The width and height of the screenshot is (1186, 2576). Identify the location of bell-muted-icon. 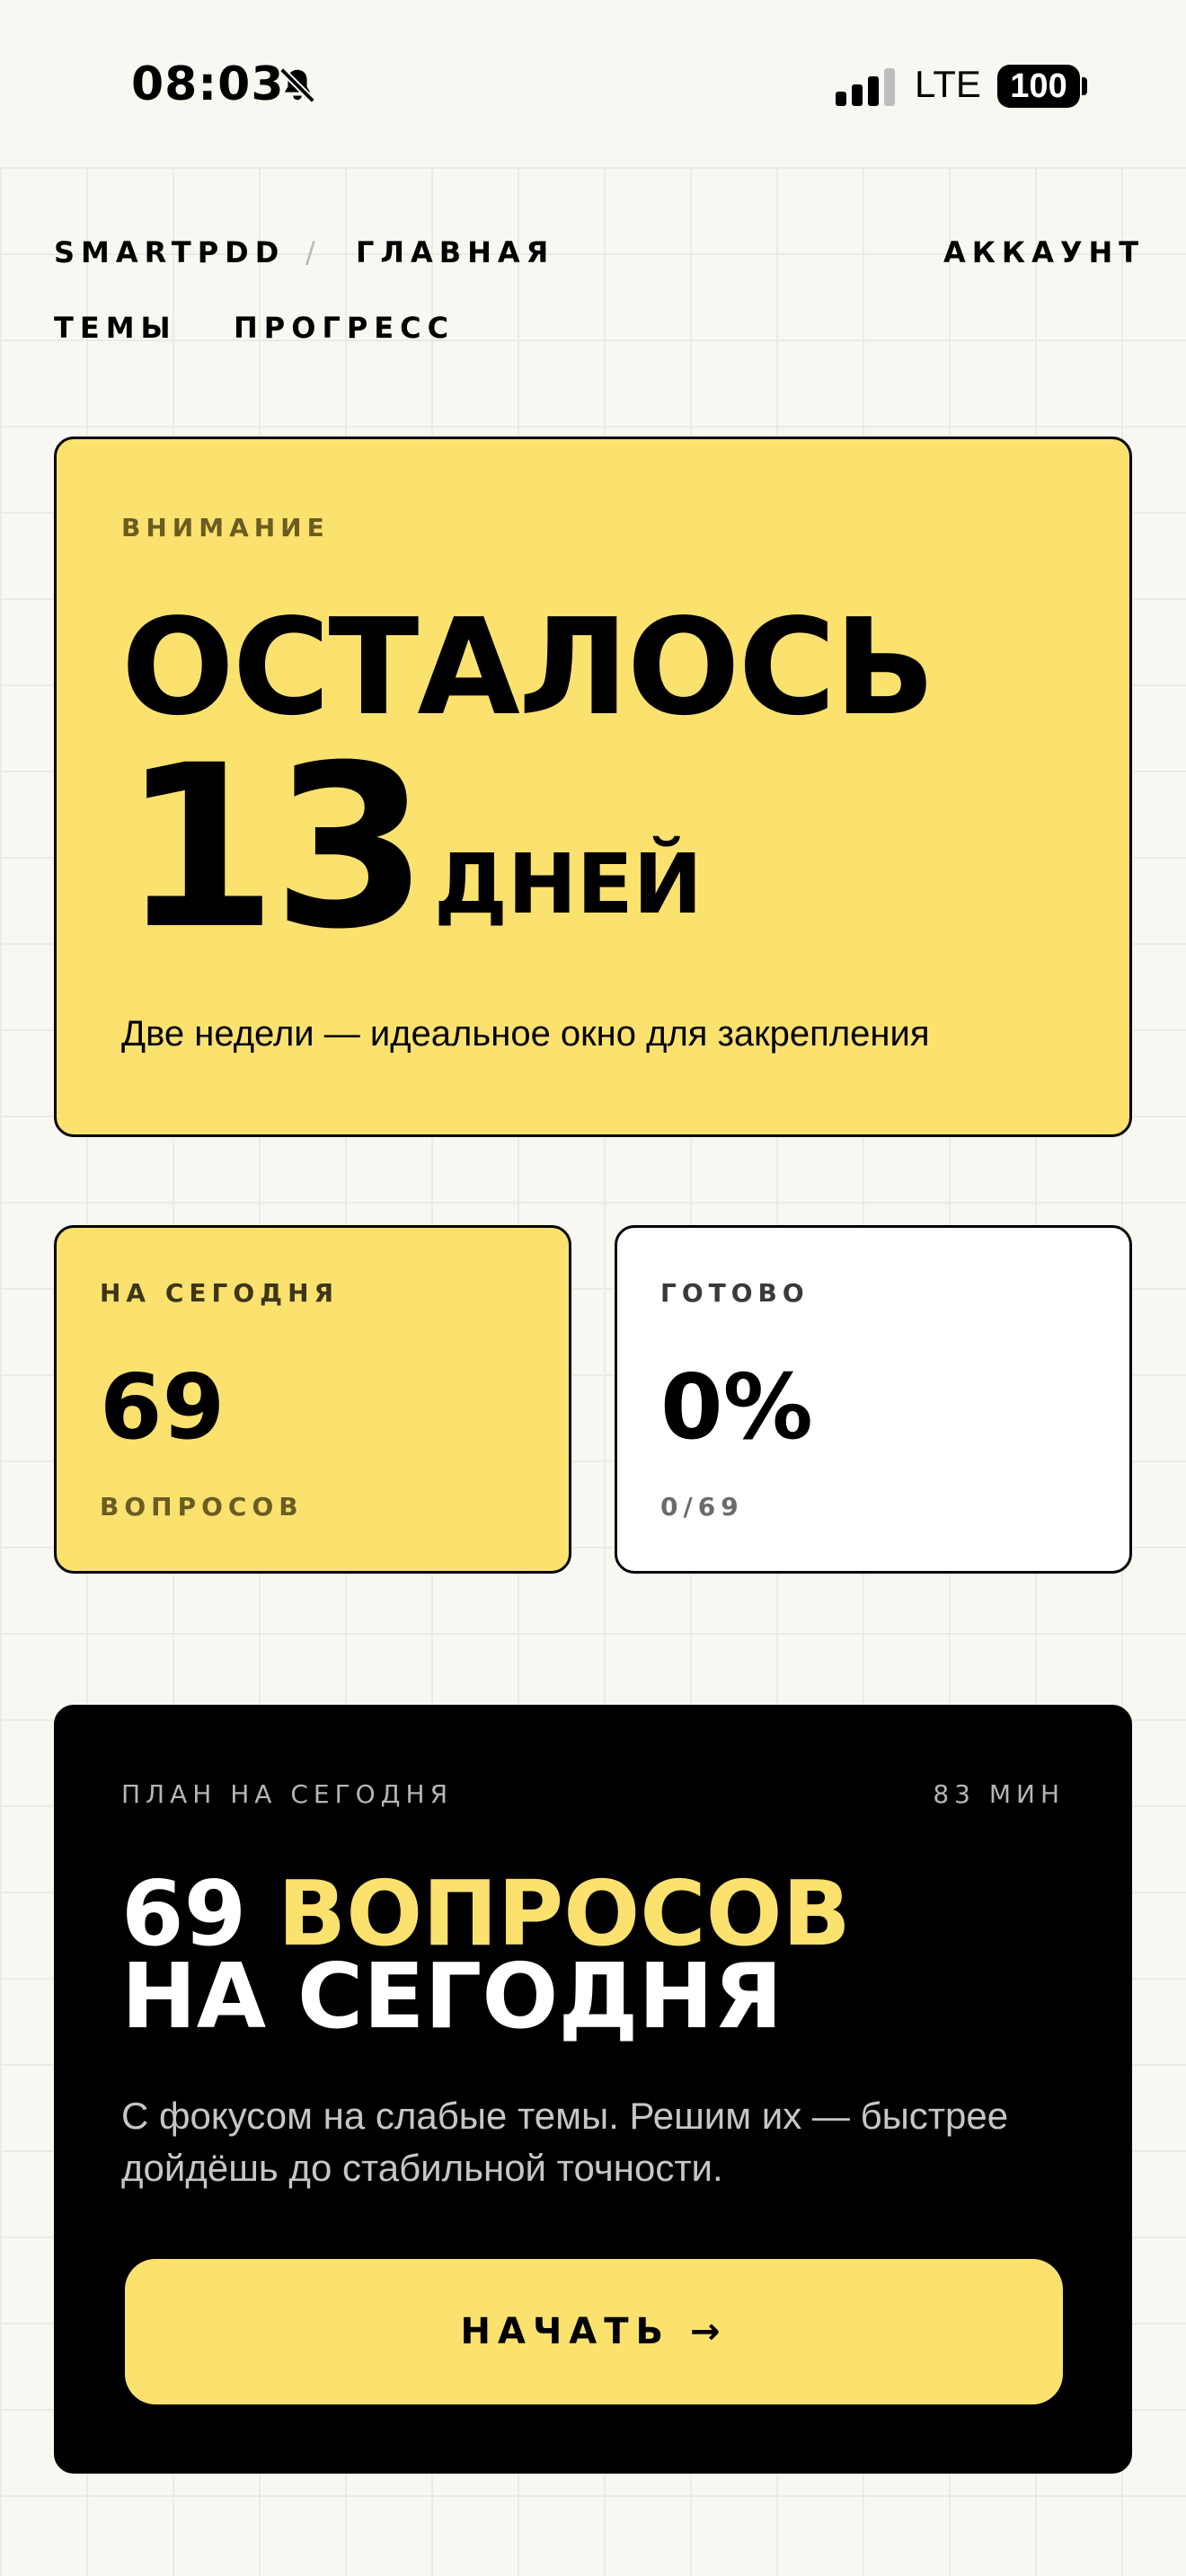
(297, 85).